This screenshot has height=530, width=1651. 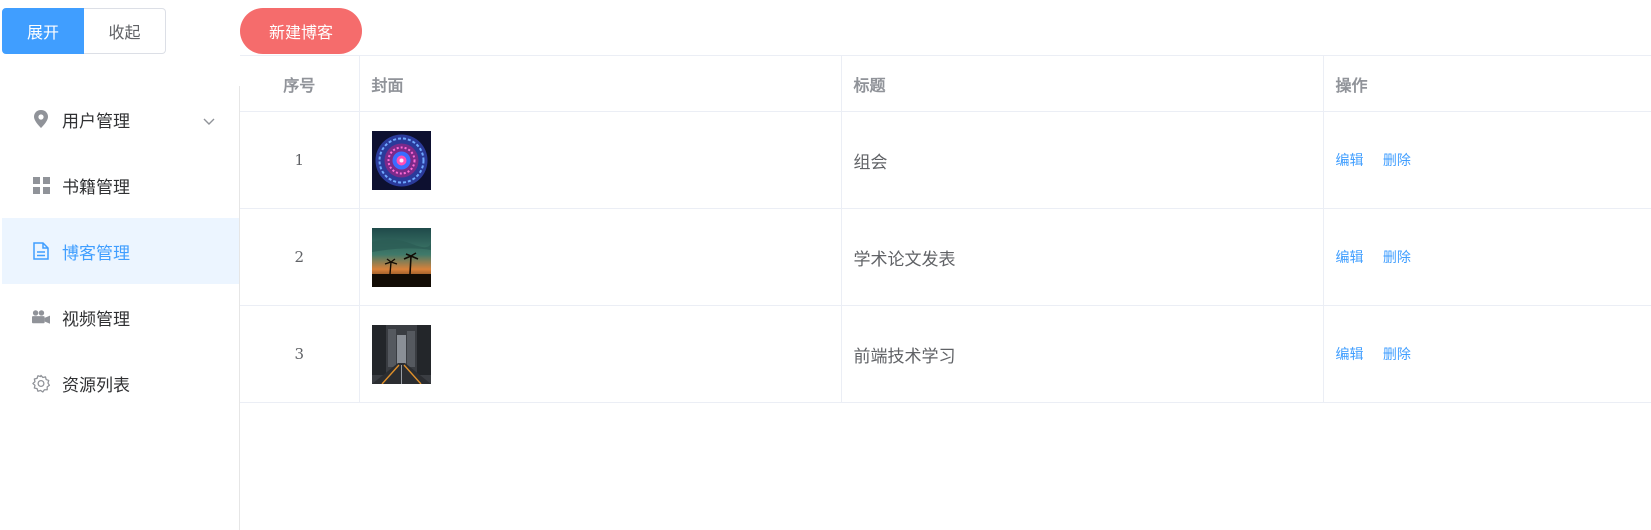 I want to click on row-title: 组会, so click(x=1082, y=160).